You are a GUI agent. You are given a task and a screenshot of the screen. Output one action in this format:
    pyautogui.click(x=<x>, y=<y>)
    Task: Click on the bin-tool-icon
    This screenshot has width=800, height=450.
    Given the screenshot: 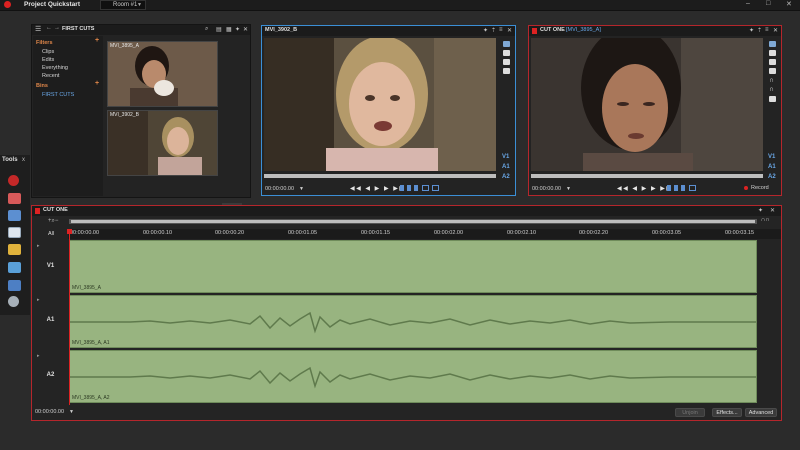 What is the action you would take?
    pyautogui.click(x=14, y=215)
    